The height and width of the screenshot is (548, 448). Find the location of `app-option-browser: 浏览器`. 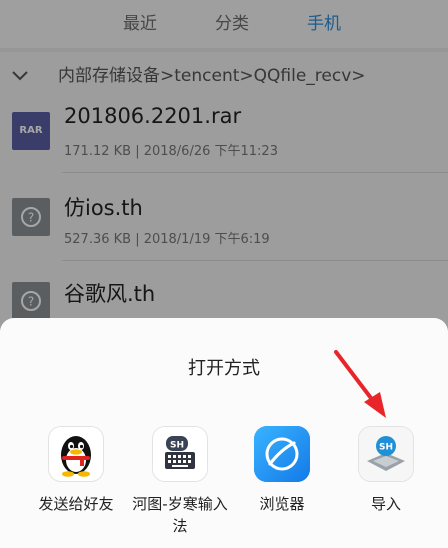

app-option-browser: 浏览器 is located at coordinates (282, 470).